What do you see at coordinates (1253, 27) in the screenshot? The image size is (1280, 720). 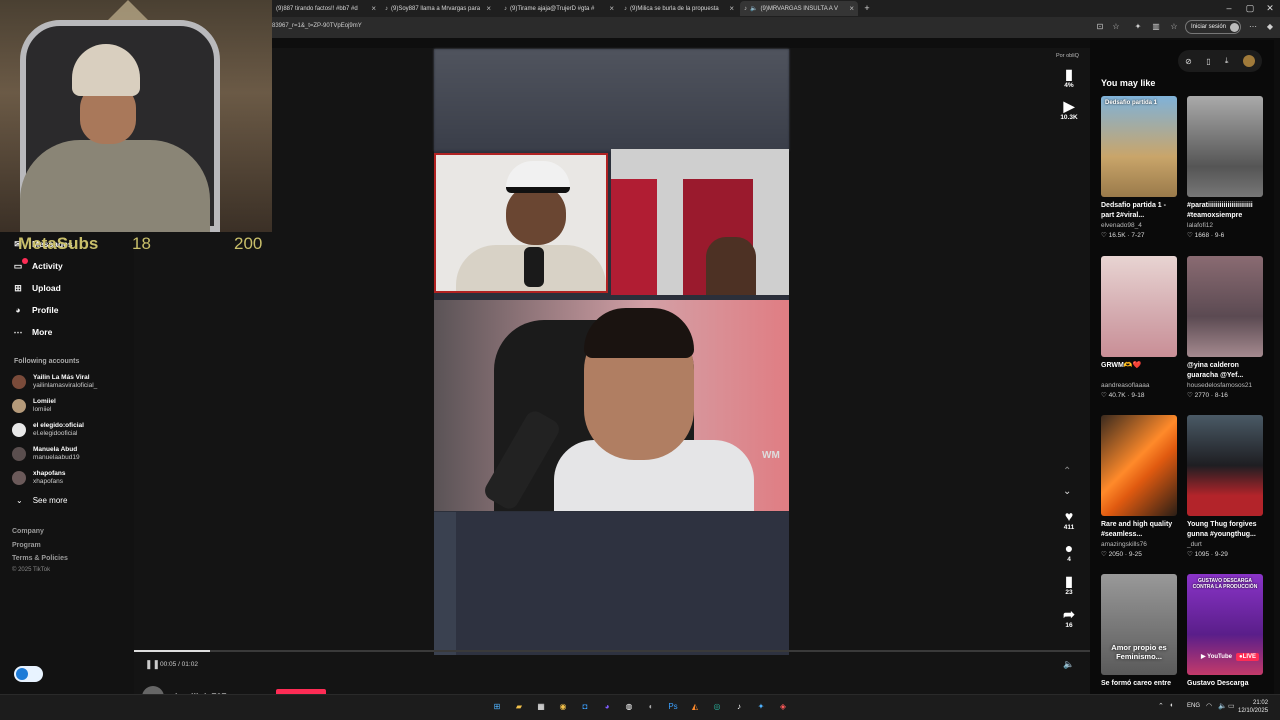 I see `menu-dots-icon: ⋯` at bounding box center [1253, 27].